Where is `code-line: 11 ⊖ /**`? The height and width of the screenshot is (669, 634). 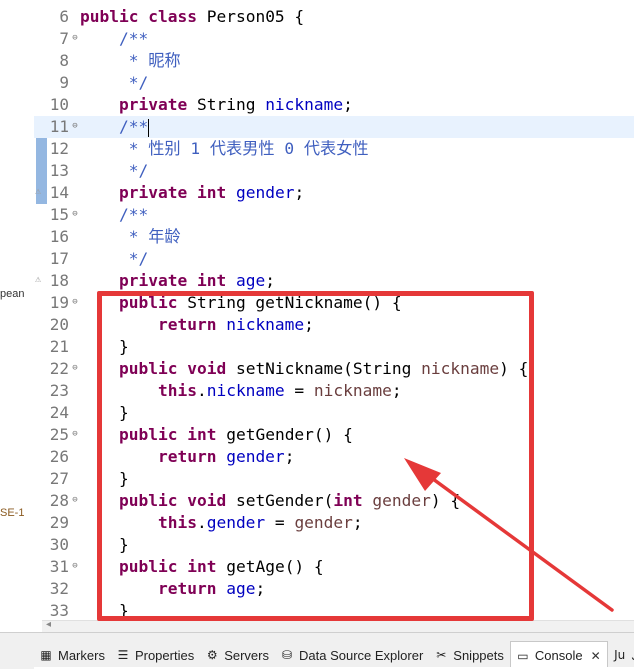
code-line: 11 ⊖ /** is located at coordinates (334, 127).